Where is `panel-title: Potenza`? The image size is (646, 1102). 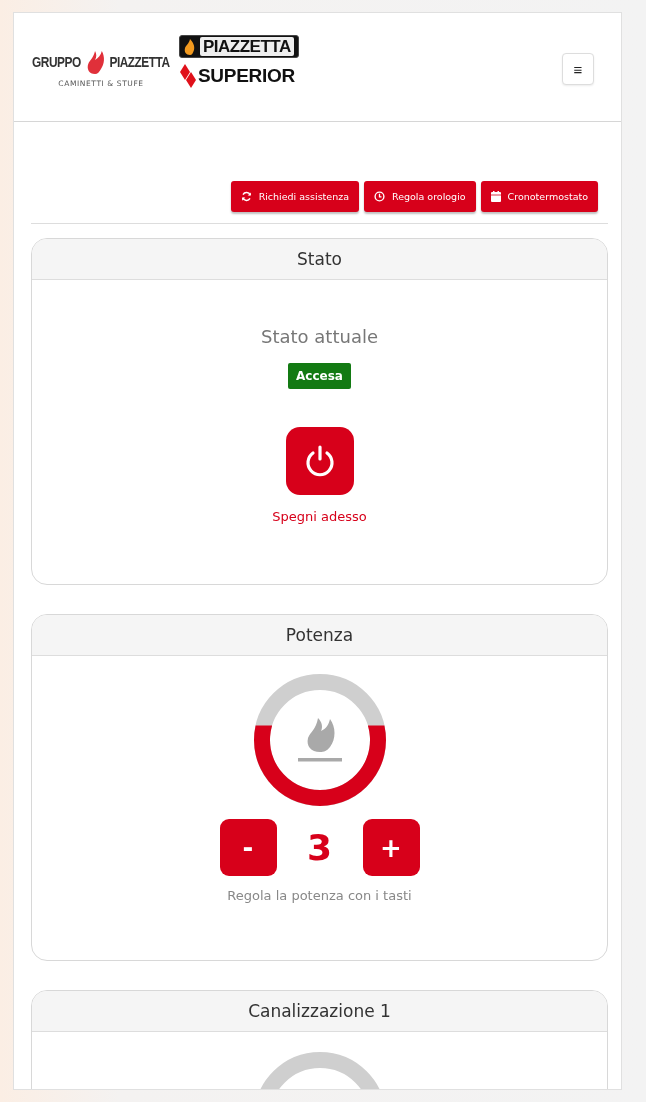
panel-title: Potenza is located at coordinates (319, 635).